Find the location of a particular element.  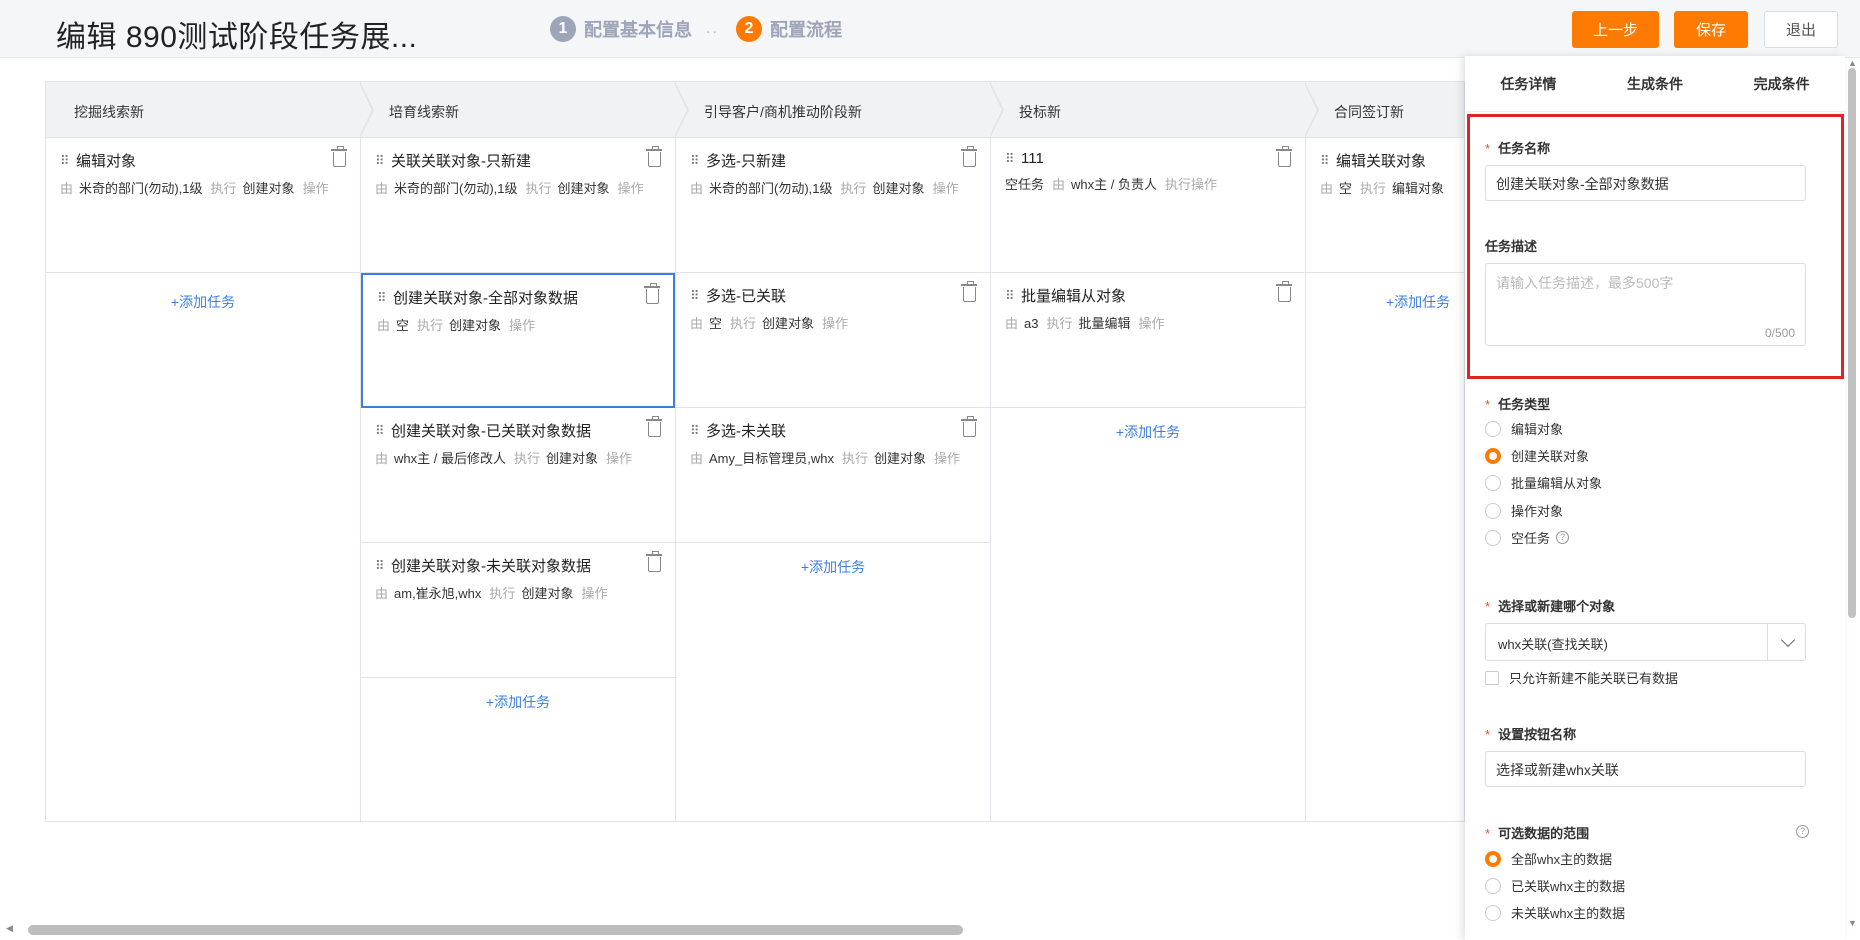

vertical-scrollbar is located at coordinates (1852, 343).